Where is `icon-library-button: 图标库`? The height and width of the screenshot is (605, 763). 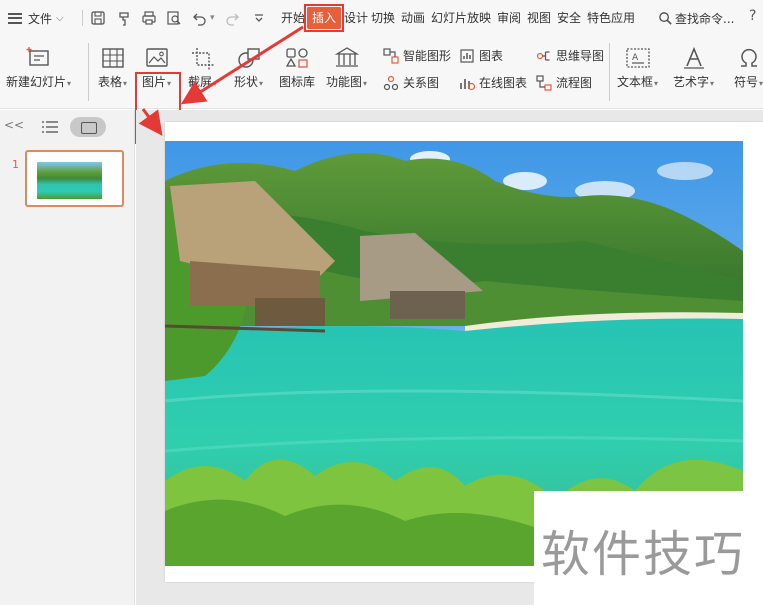
icon-library-button: 图标库 is located at coordinates (297, 67).